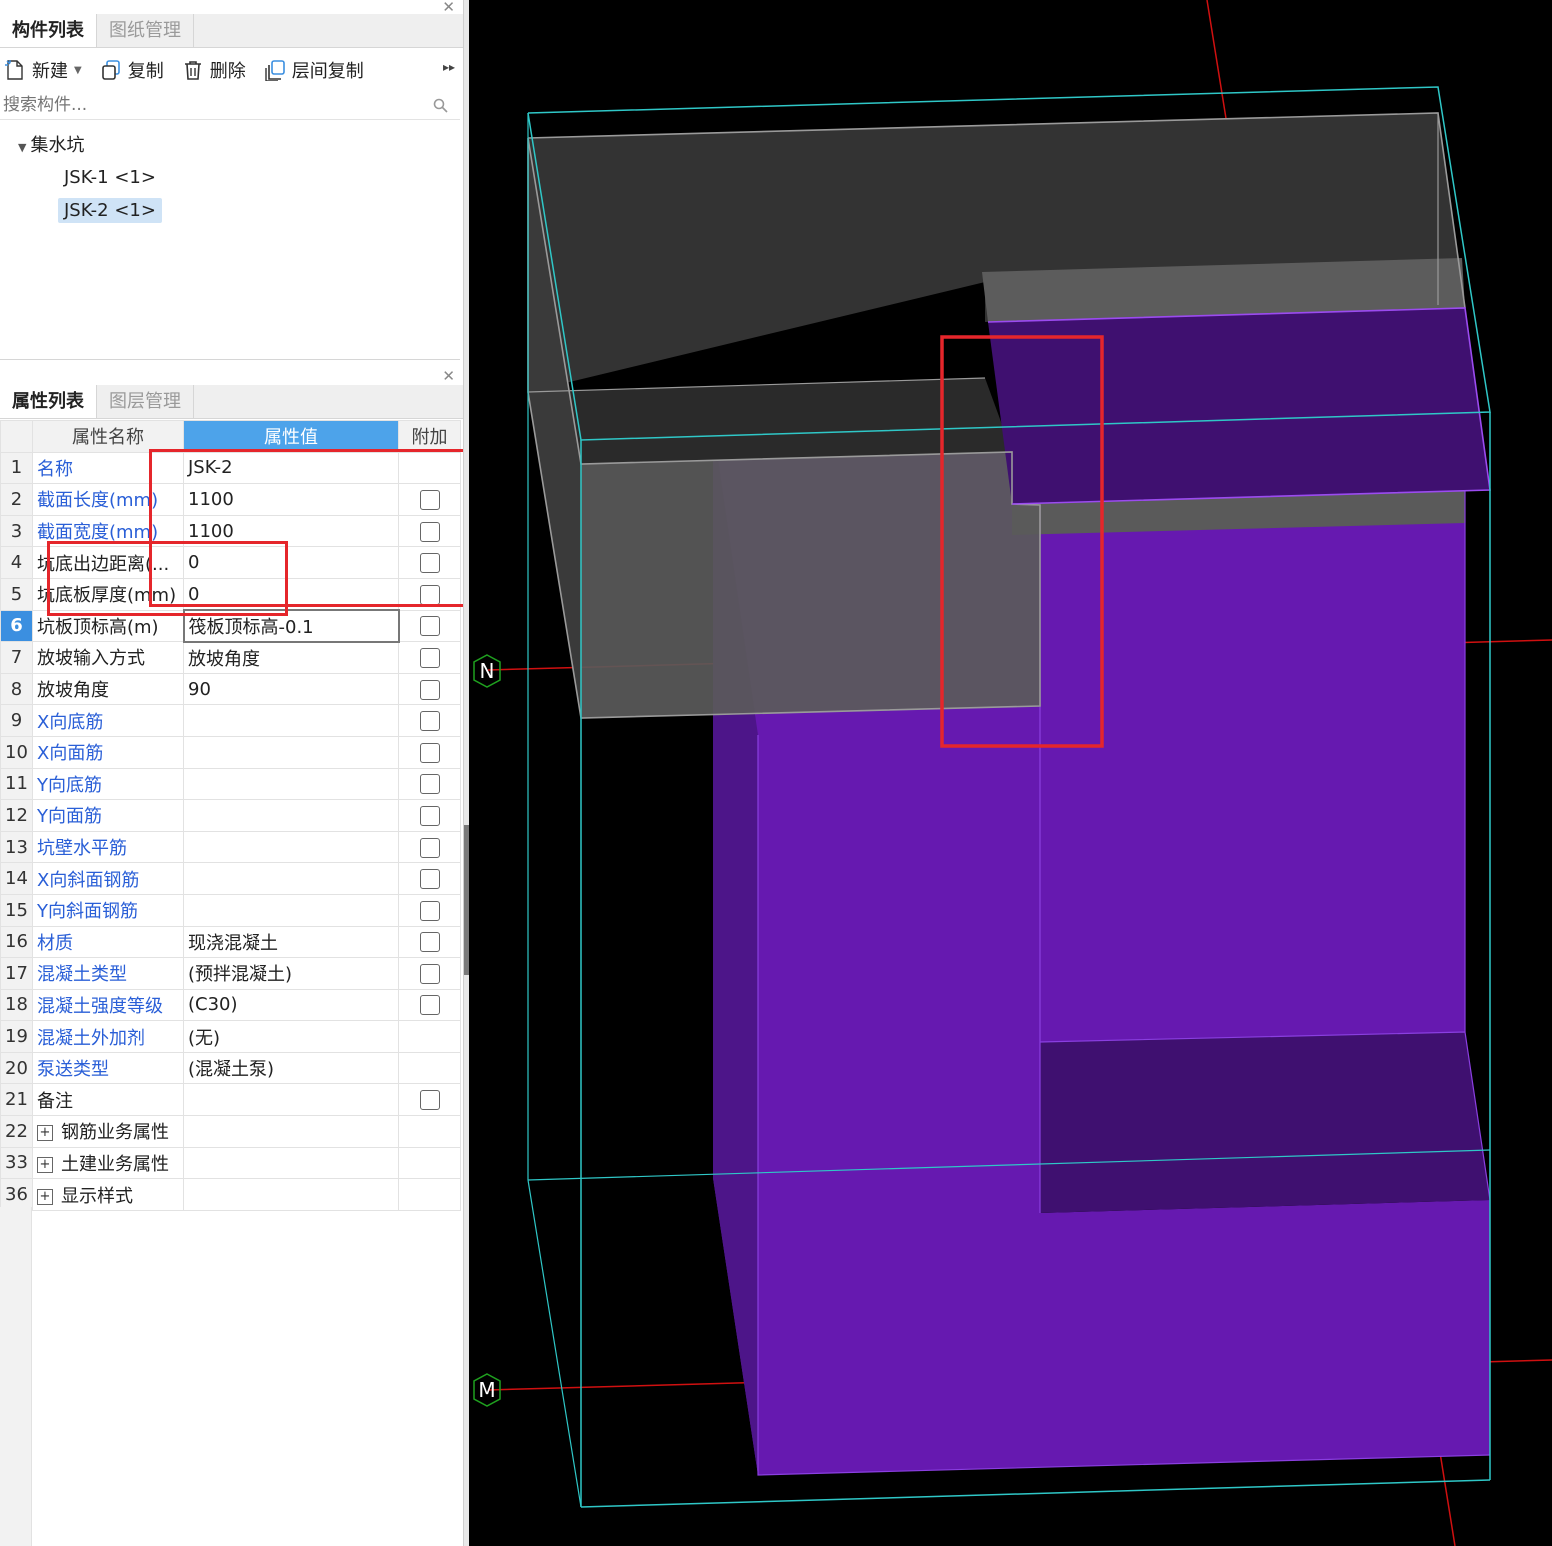  I want to click on new-button: 新建 ▼, so click(43, 70).